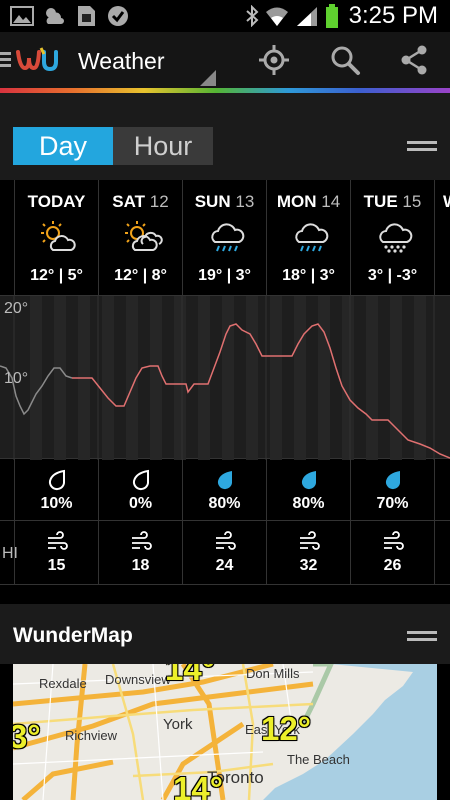  I want to click on search-icon, so click(345, 60).